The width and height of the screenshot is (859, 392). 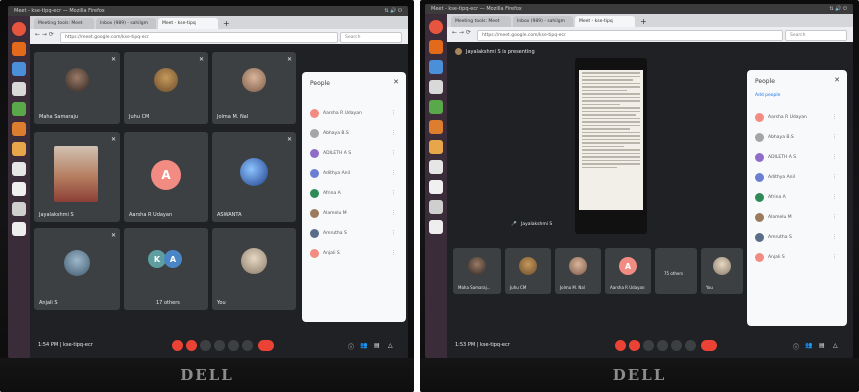 I want to click on dell-logo: DELL, so click(x=639, y=375).